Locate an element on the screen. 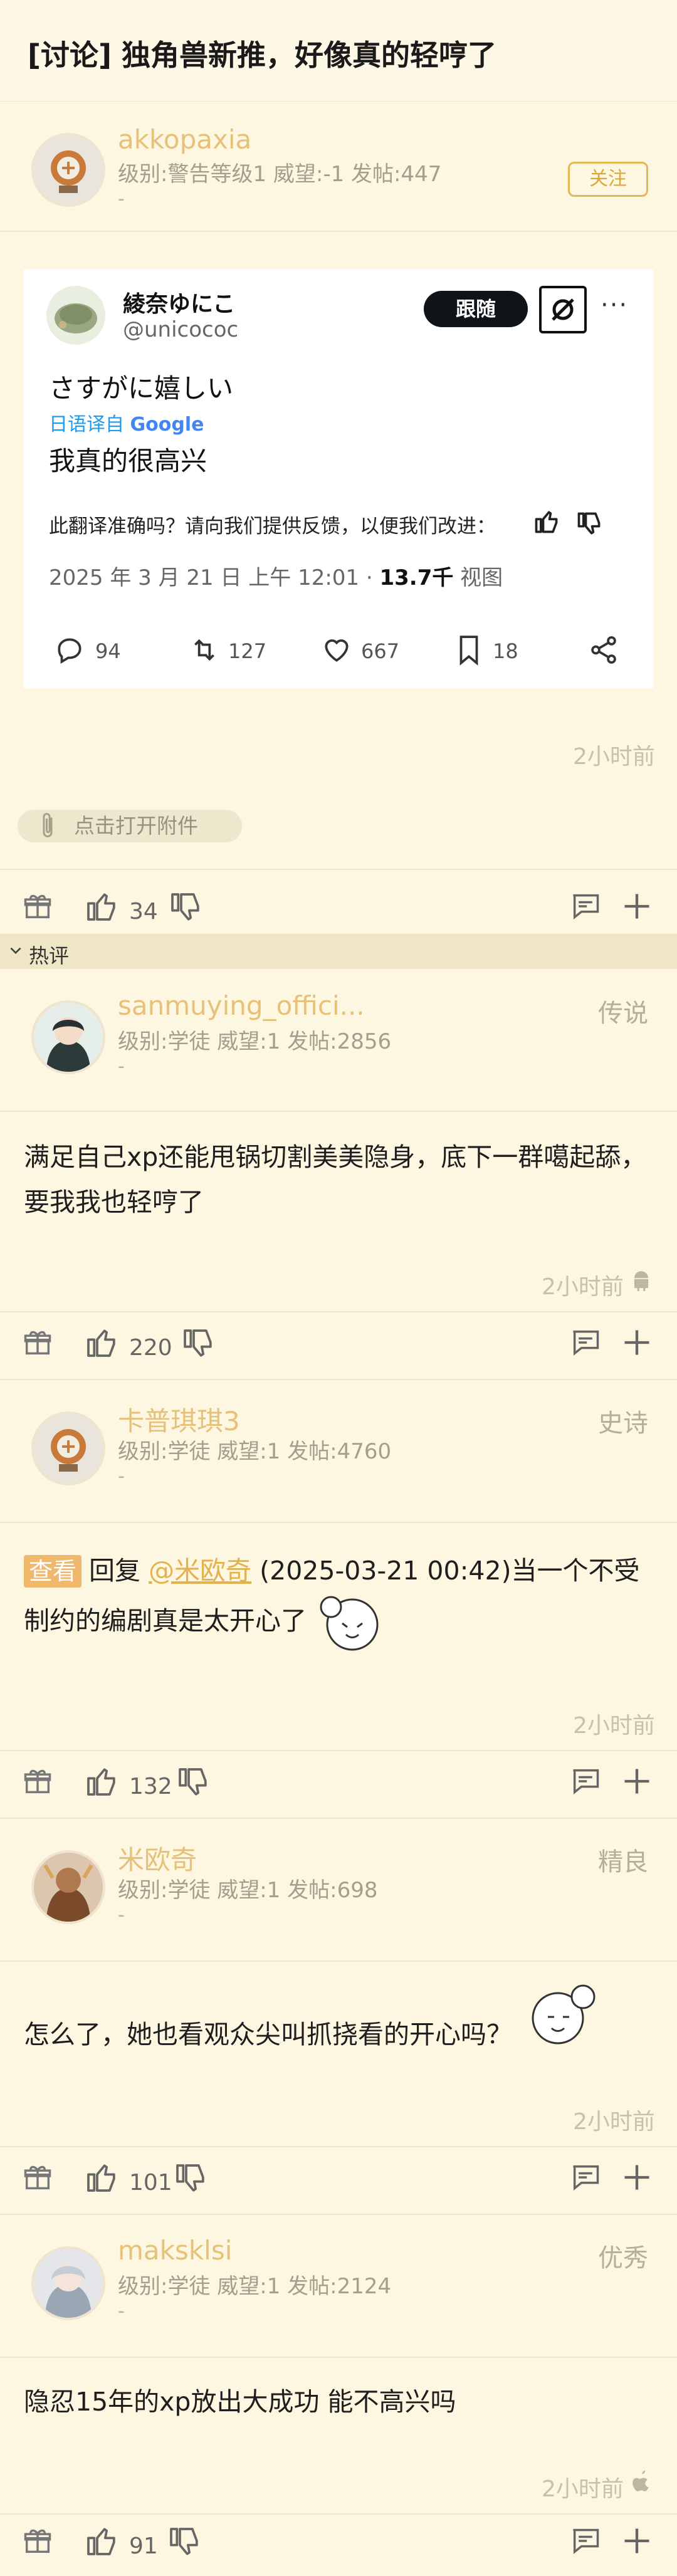  attachment-label: 点击打开附件 is located at coordinates (136, 826).